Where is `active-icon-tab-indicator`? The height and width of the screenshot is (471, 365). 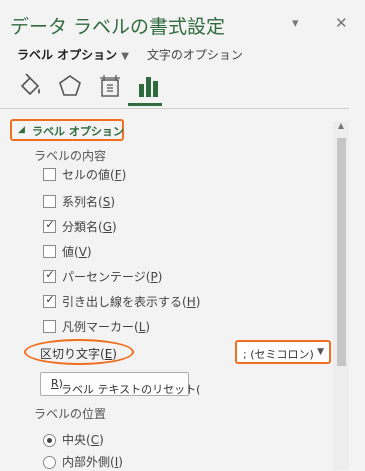
active-icon-tab-indicator is located at coordinates (145, 104).